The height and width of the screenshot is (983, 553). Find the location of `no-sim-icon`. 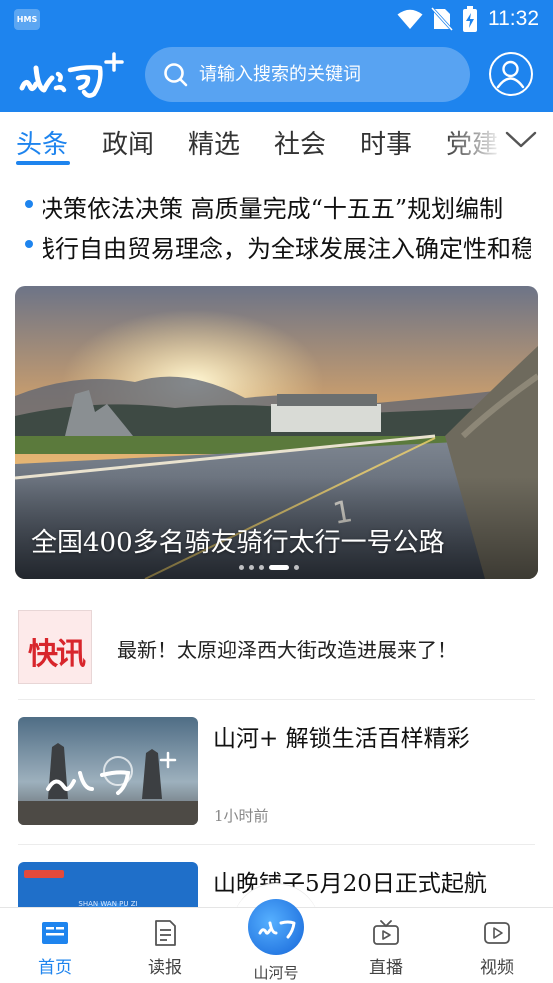

no-sim-icon is located at coordinates (442, 19).